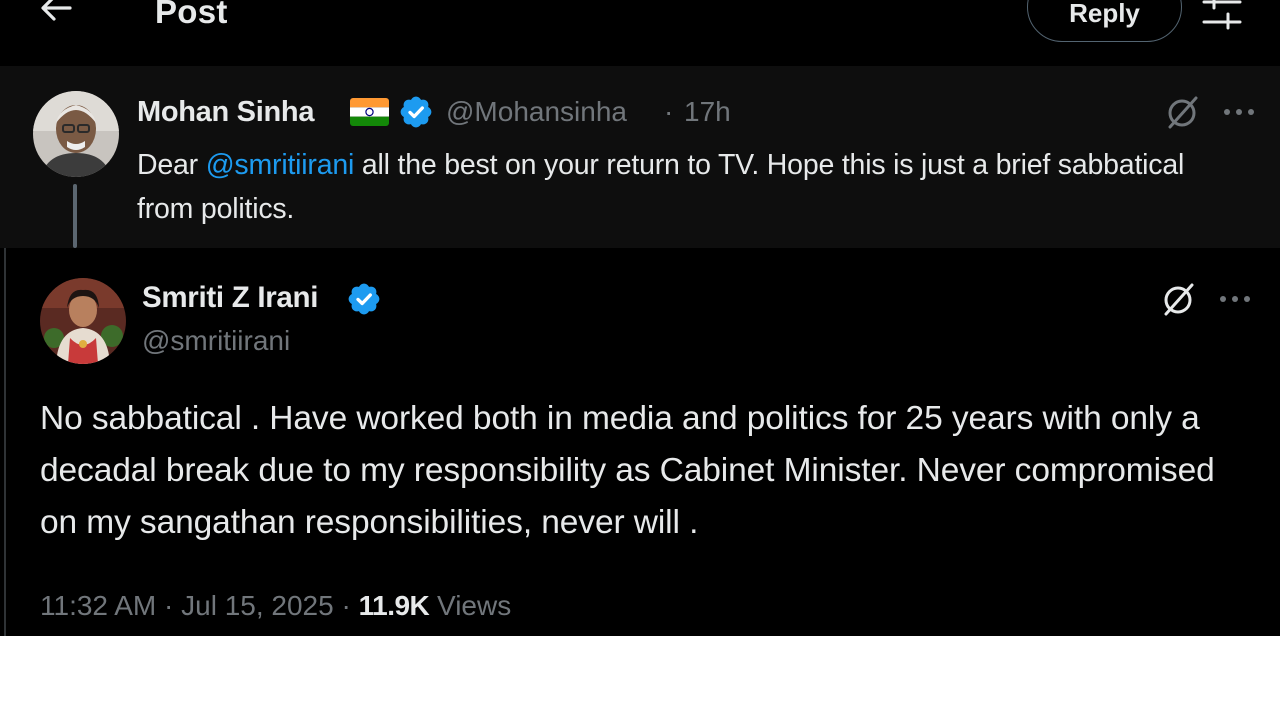 The width and height of the screenshot is (1280, 720). Describe the element at coordinates (536, 112) in the screenshot. I see `author-handle: @Mohansinha` at that location.